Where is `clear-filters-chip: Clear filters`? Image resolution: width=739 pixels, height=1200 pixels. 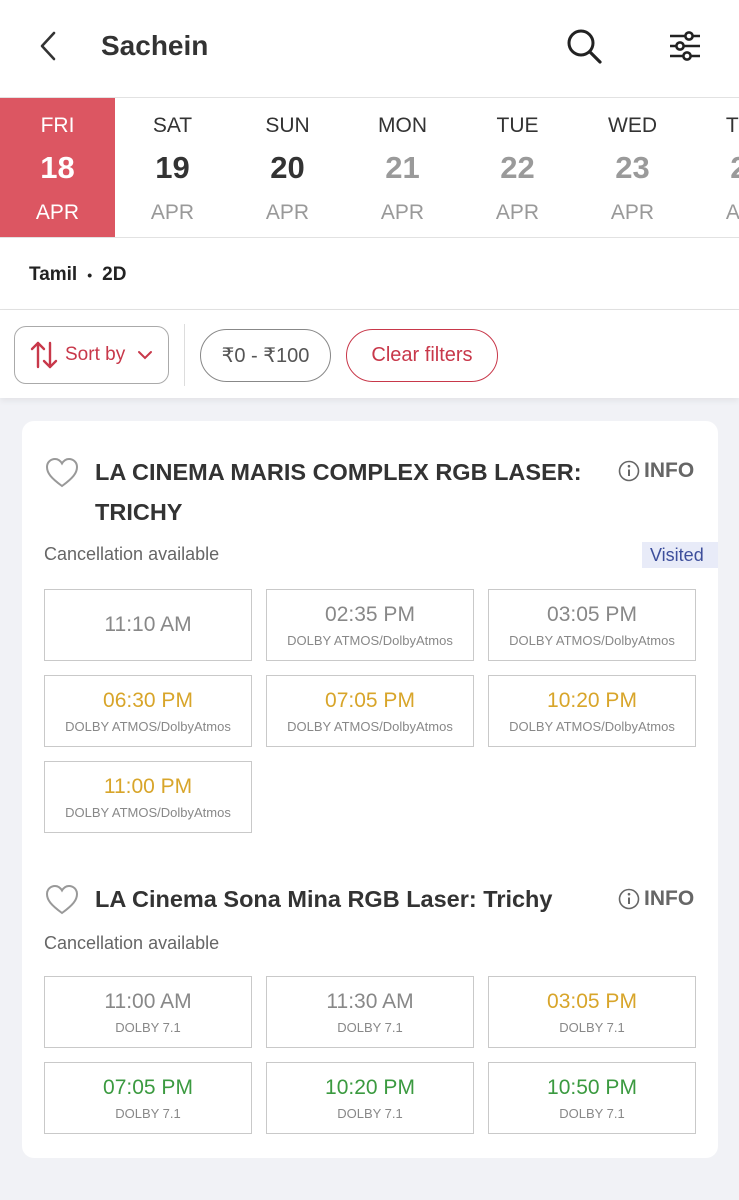
clear-filters-chip: Clear filters is located at coordinates (422, 355).